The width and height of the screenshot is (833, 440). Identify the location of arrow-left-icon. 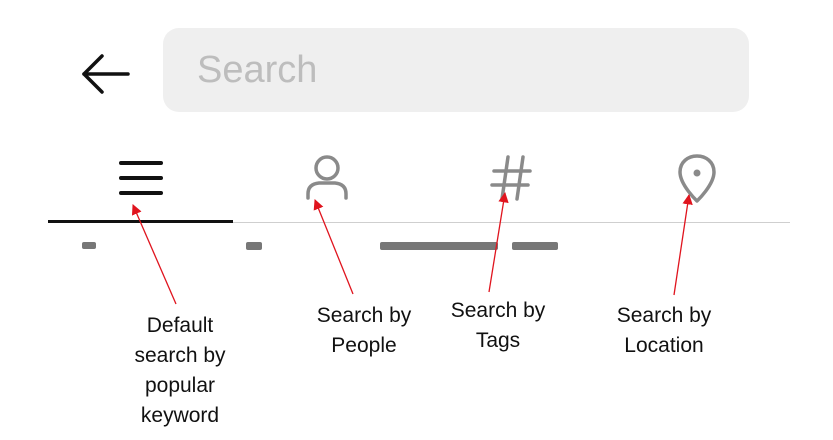
(106, 74).